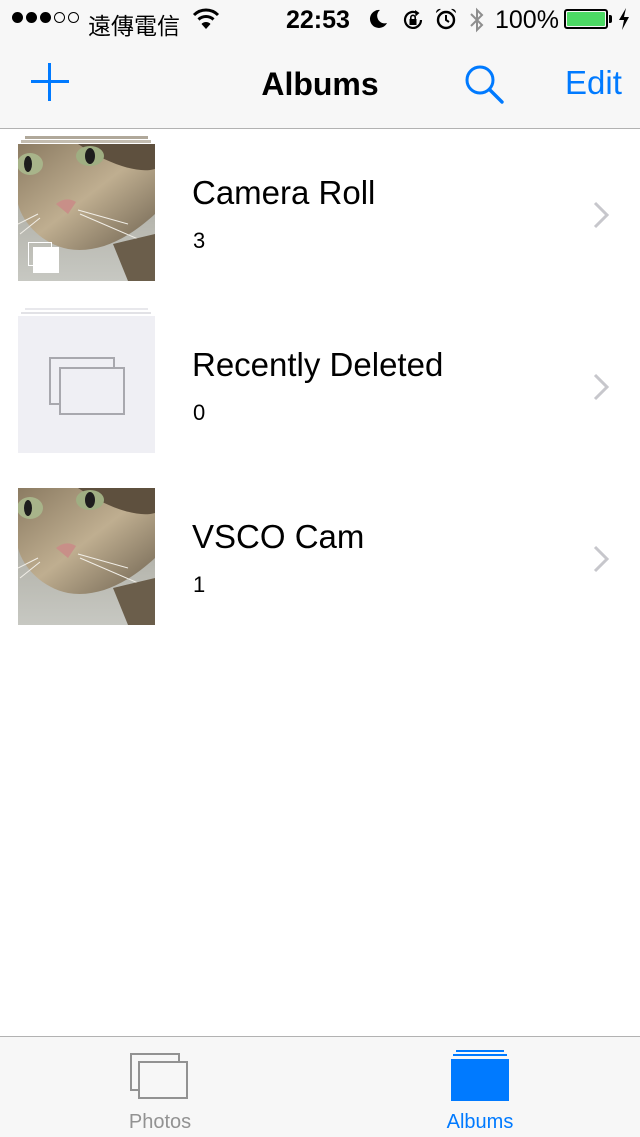 This screenshot has height=1137, width=640. I want to click on tab-photos: Photos, so click(160, 1087).